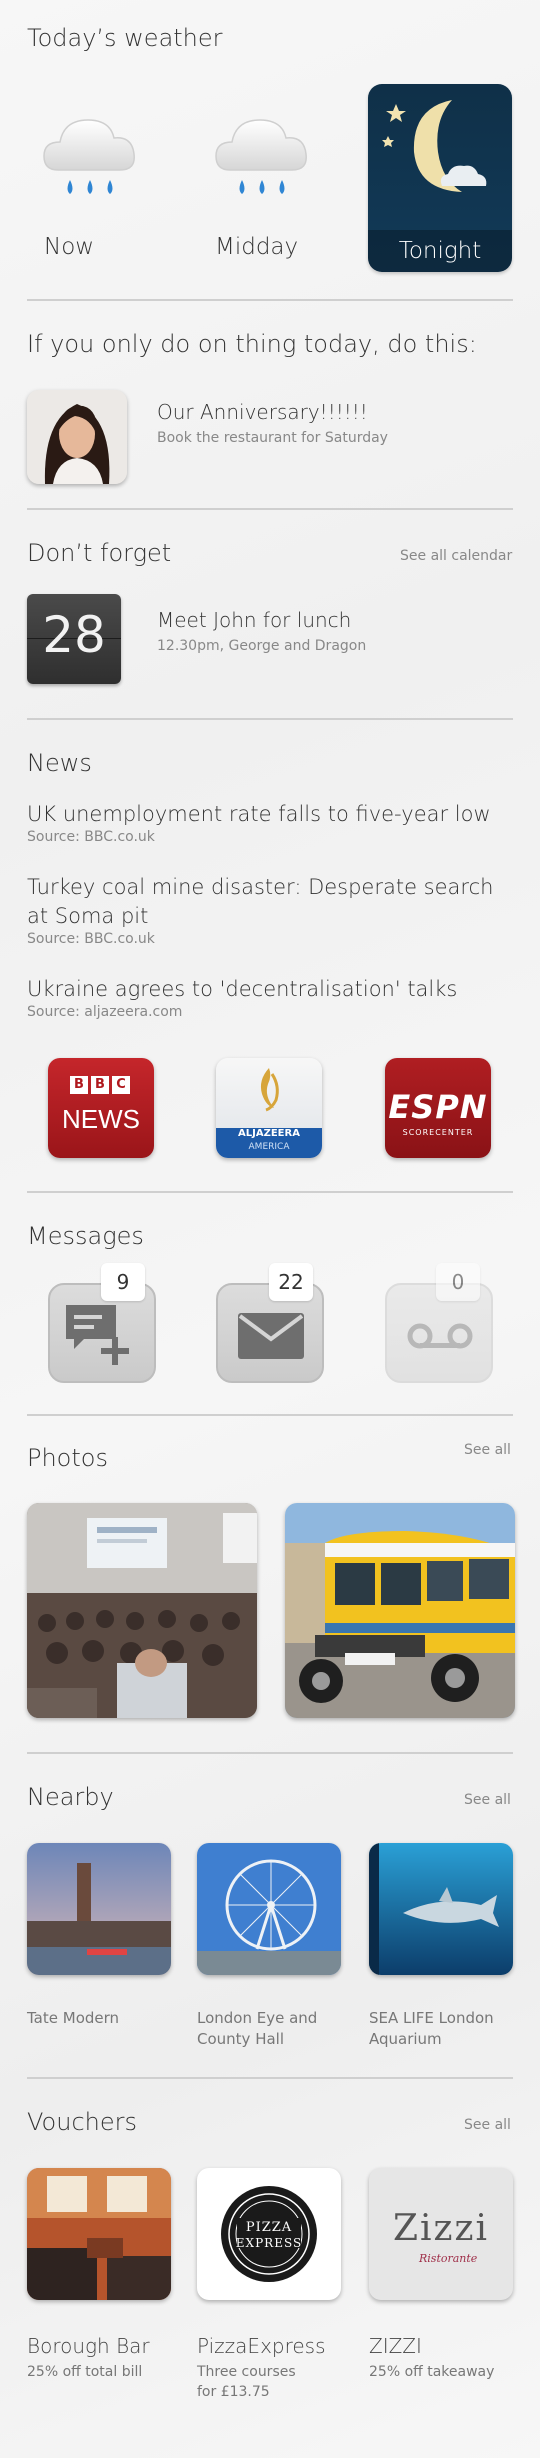 The width and height of the screenshot is (540, 2458). I want to click on aljazeera-app: ALJAZEERA AMERICA, so click(269, 1108).